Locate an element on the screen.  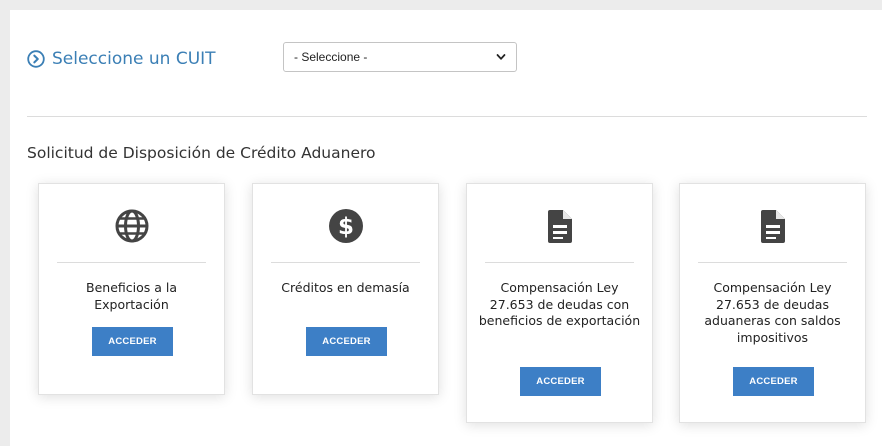
cuit-label-text: Seleccione un CUIT is located at coordinates (134, 59).